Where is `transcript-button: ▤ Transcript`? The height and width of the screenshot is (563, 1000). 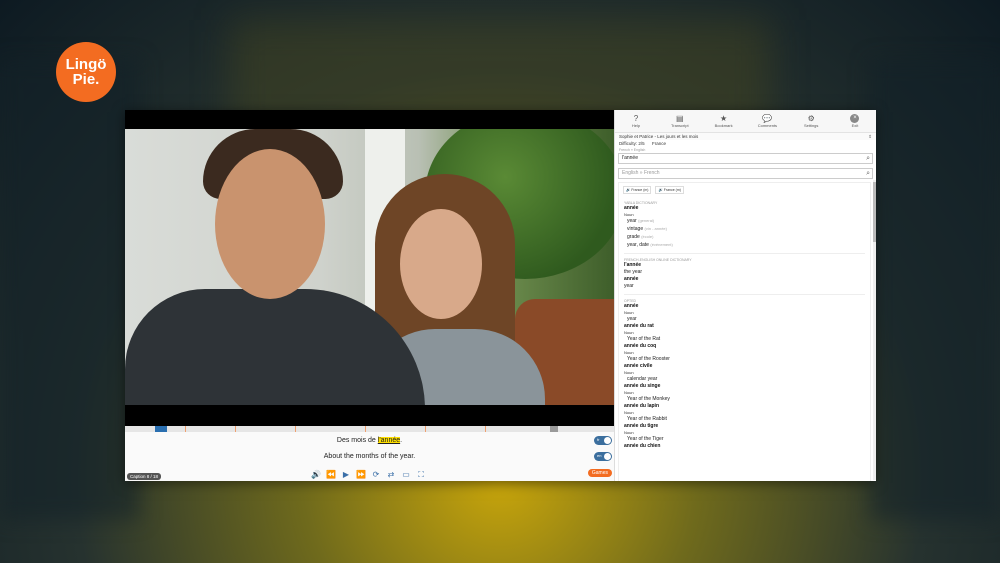
transcript-button: ▤ Transcript is located at coordinates (680, 121).